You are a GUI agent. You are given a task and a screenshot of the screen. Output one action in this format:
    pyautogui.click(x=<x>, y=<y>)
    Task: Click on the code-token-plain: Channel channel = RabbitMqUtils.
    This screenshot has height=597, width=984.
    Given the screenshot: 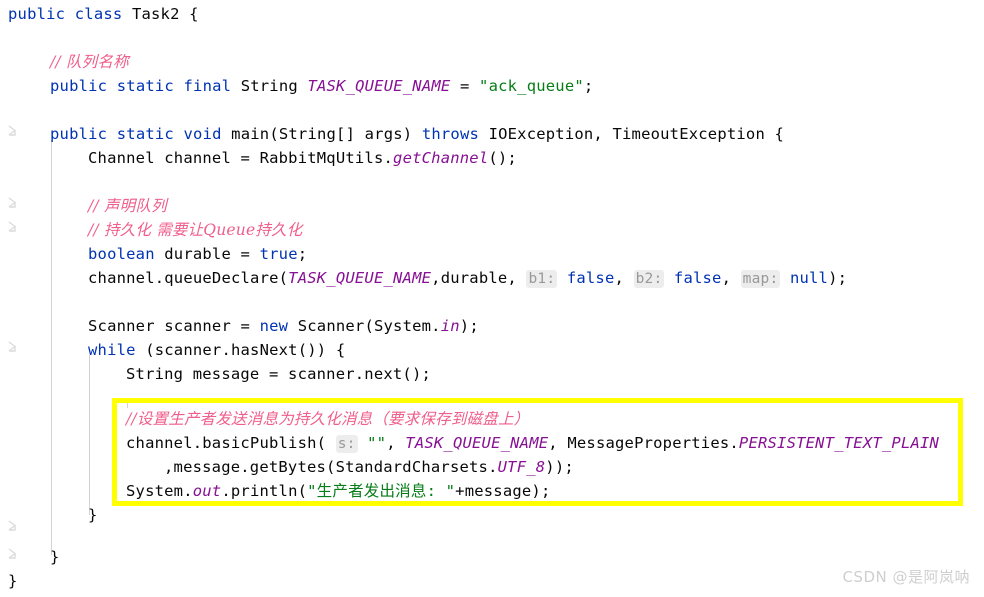 What is the action you would take?
    pyautogui.click(x=241, y=158)
    